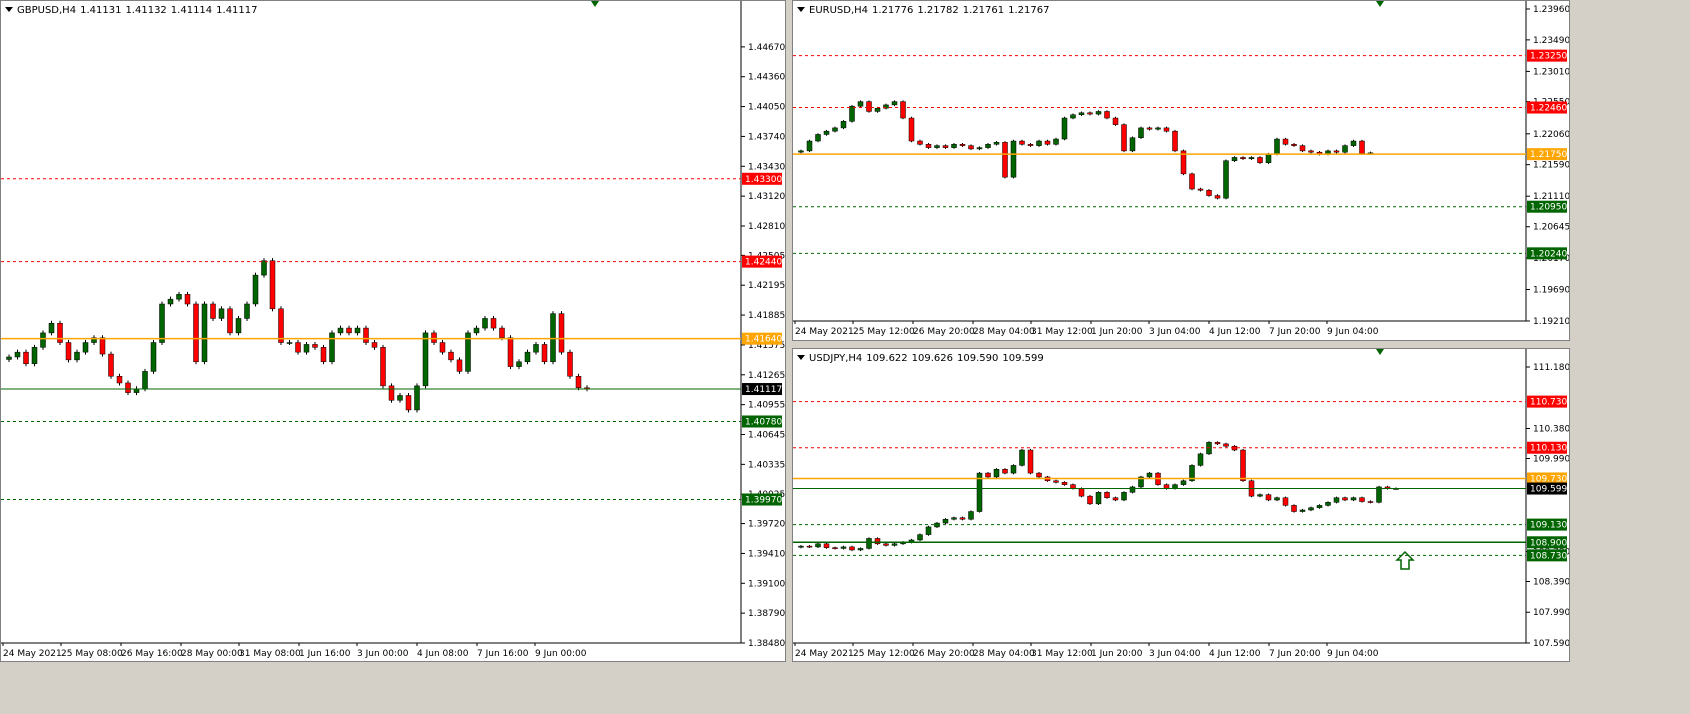 The image size is (1690, 714). I want to click on x-tick-label: 9 Jun 00:00, so click(561, 654).